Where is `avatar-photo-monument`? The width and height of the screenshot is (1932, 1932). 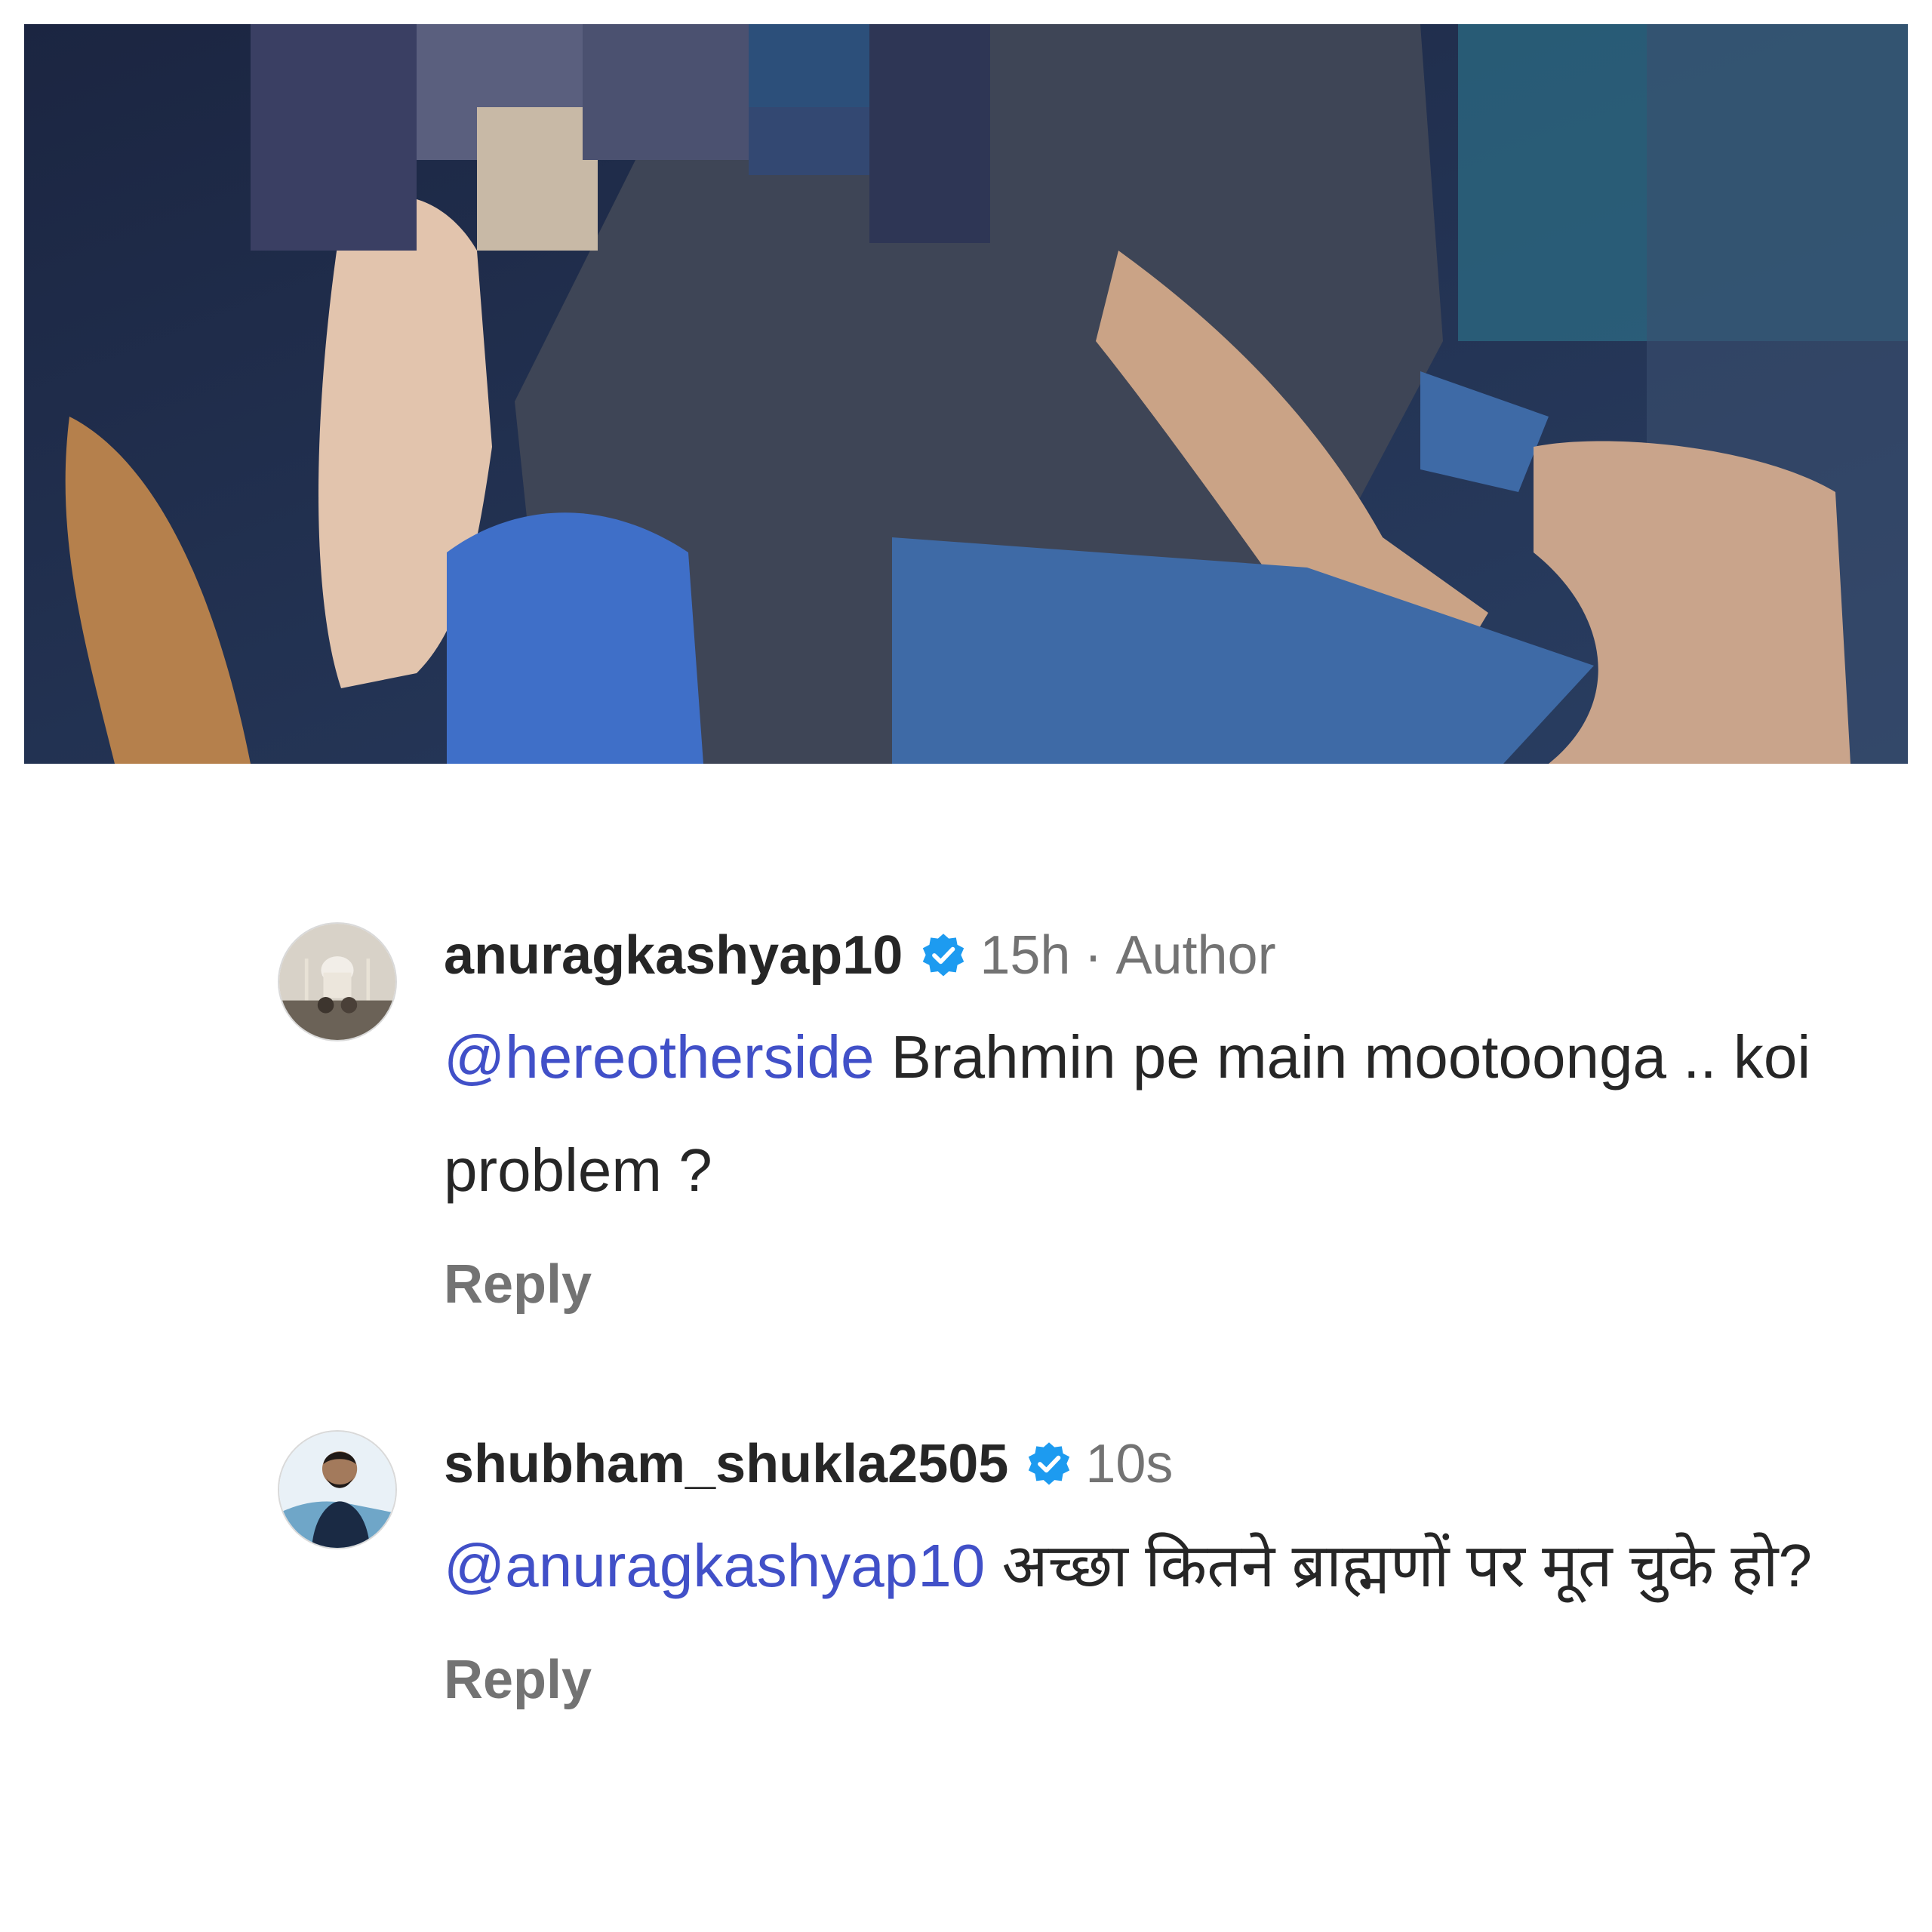
avatar-photo-monument is located at coordinates (337, 982).